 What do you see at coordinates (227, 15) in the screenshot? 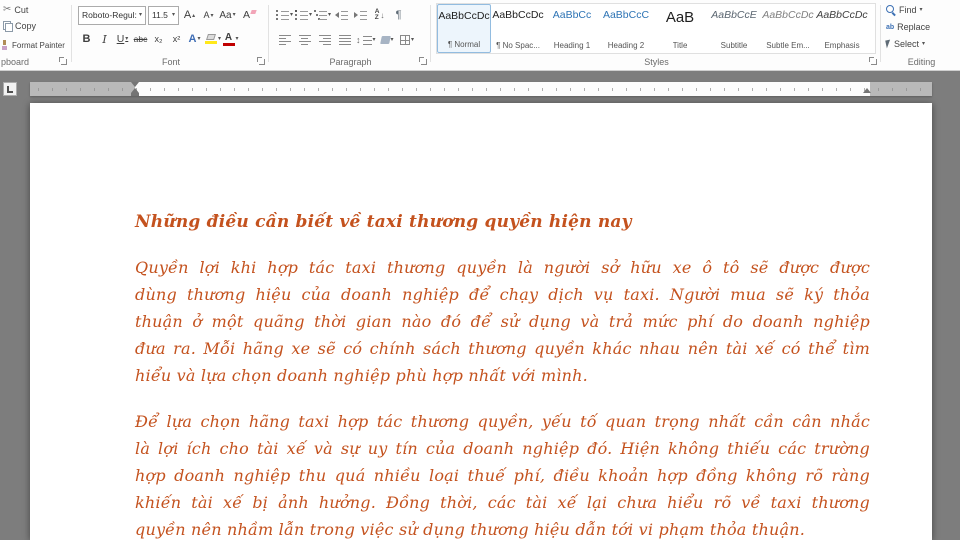
I see `change-case-button: Aa ▾` at bounding box center [227, 15].